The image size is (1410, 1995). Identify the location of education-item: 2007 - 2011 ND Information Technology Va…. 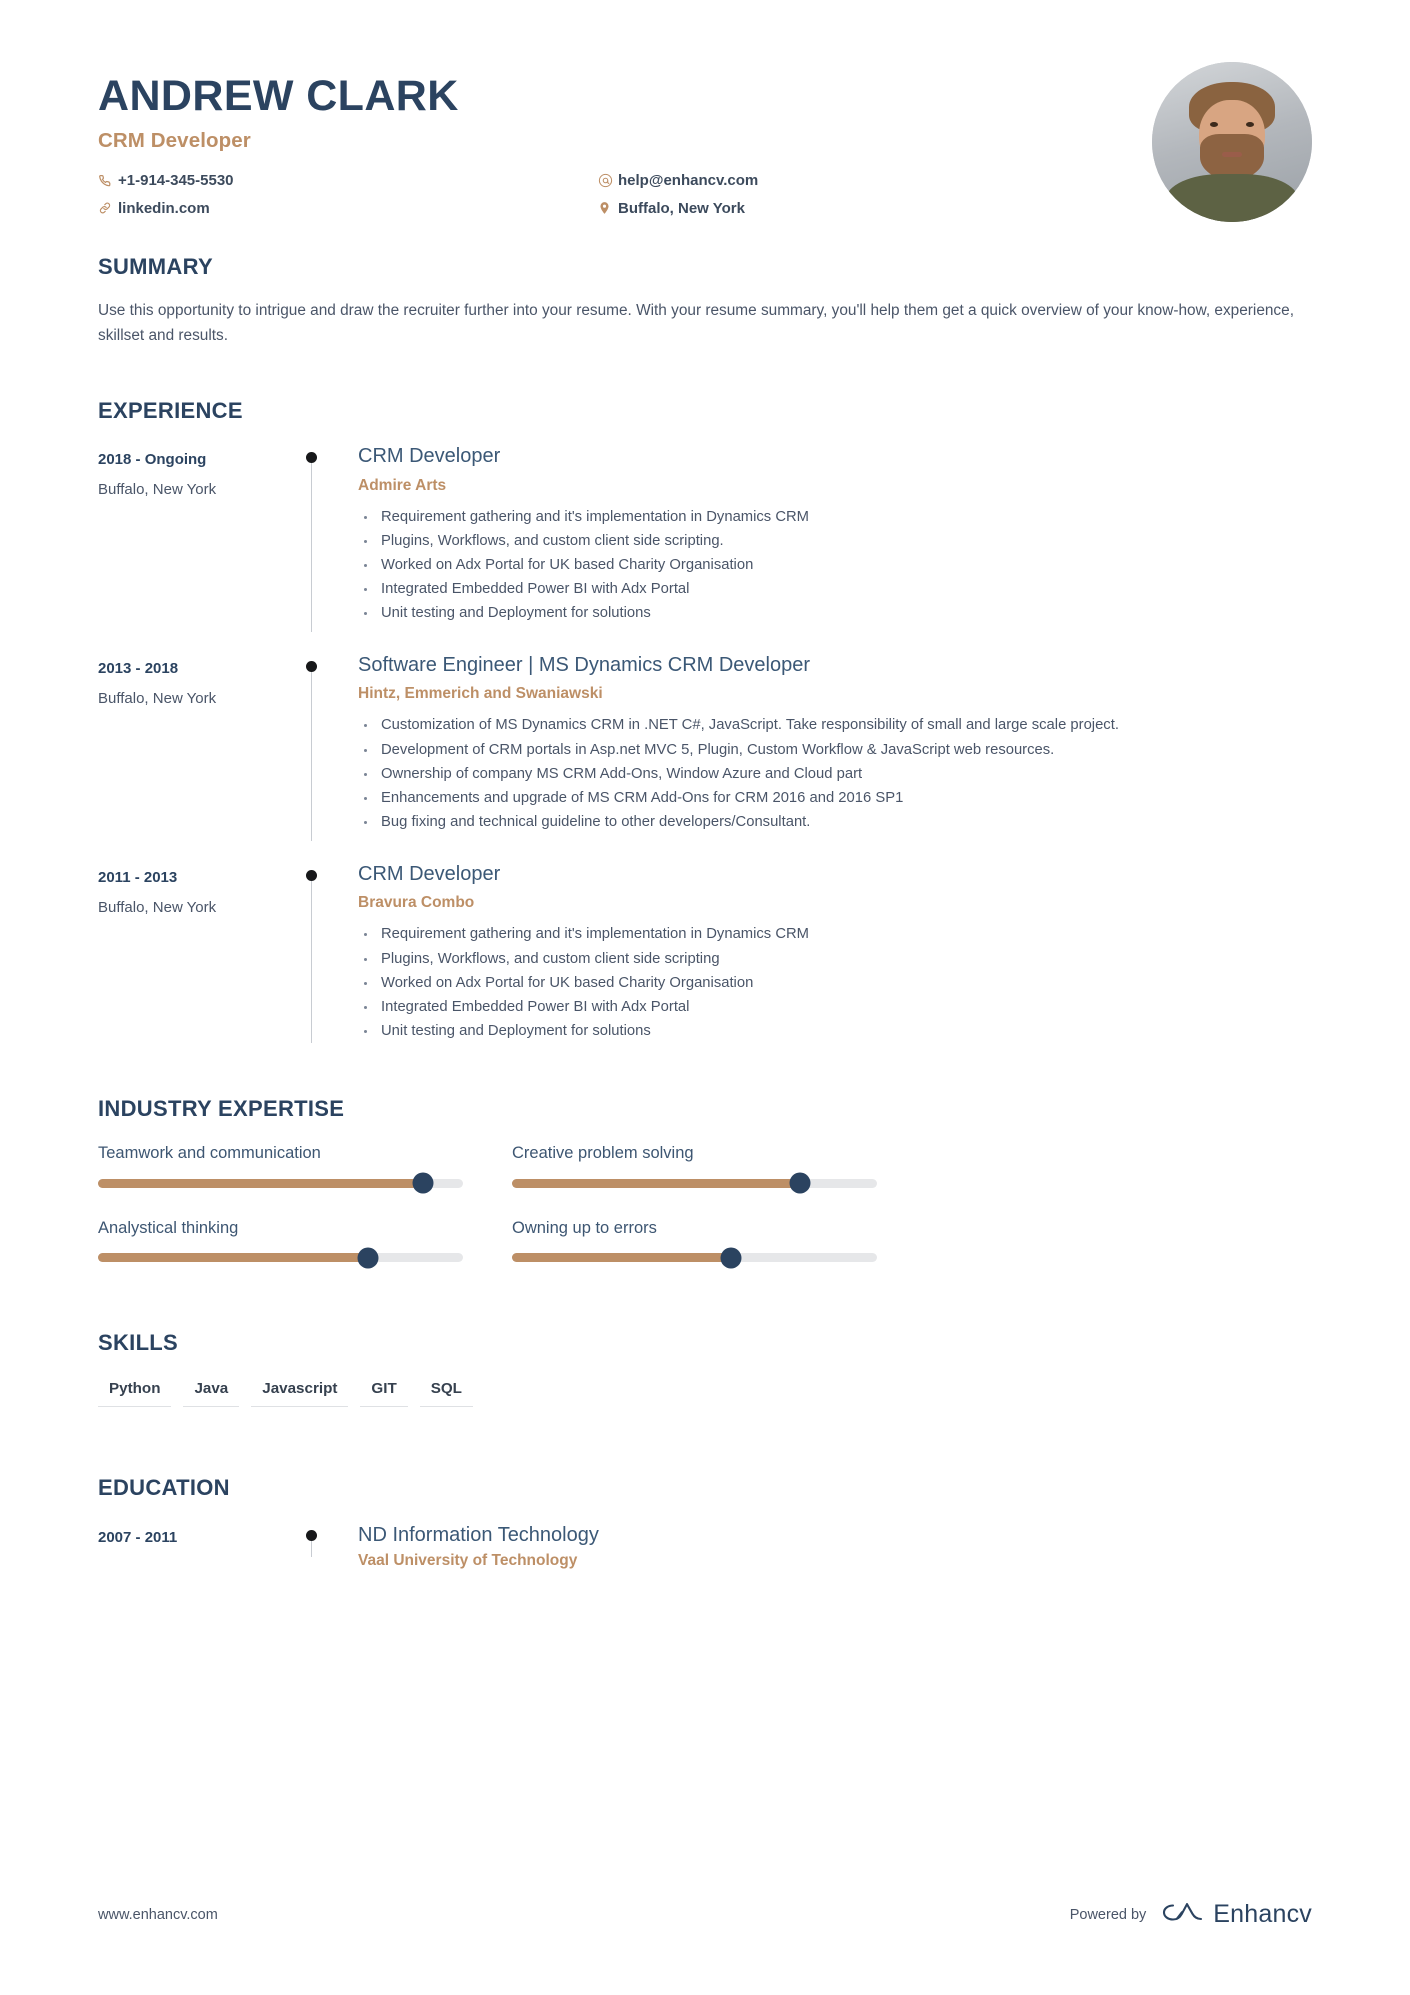
(705, 1546).